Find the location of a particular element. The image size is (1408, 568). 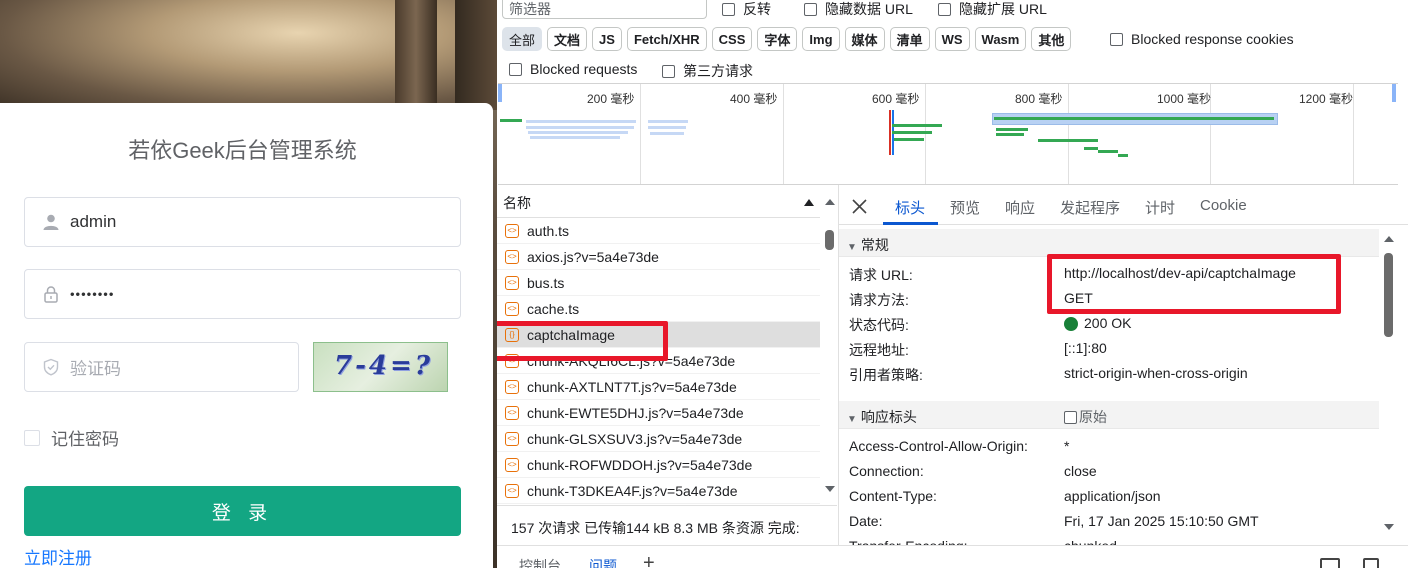

filter-wasm-button: Wasm is located at coordinates (1000, 39).